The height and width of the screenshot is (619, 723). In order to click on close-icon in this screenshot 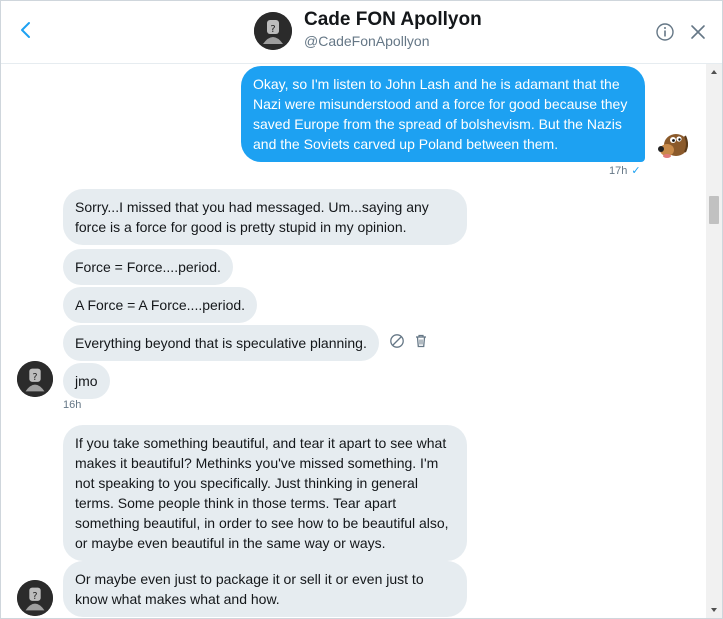, I will do `click(698, 32)`.